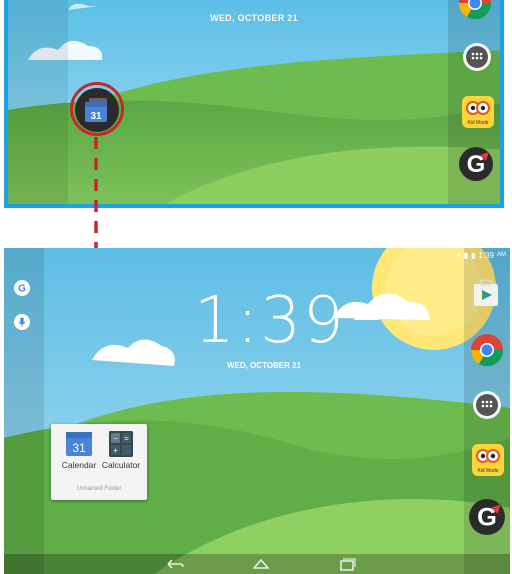 This screenshot has height=574, width=512. What do you see at coordinates (486, 294) in the screenshot?
I see `play-store-icon` at bounding box center [486, 294].